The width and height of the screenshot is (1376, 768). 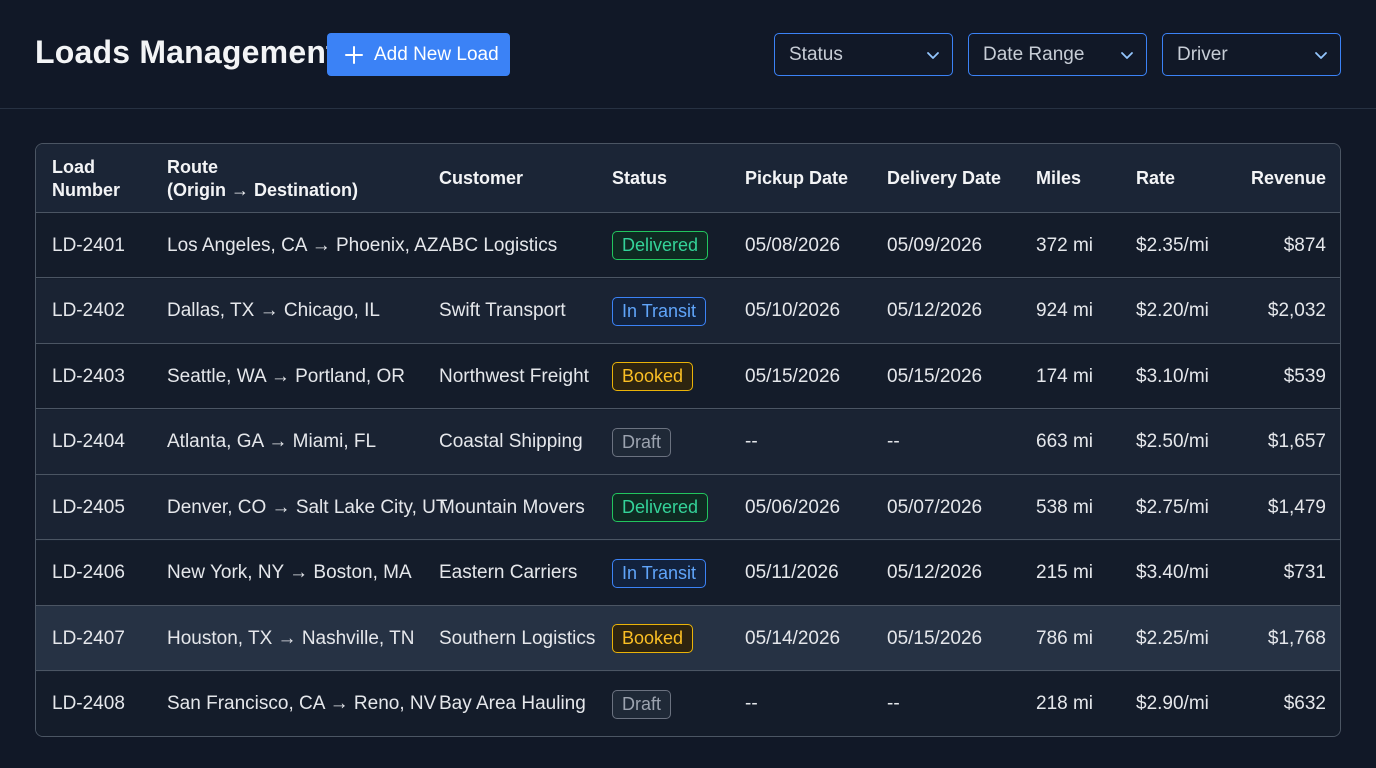 I want to click on route-cell: Denver, CO → Salt Lake City, UT, so click(x=307, y=507).